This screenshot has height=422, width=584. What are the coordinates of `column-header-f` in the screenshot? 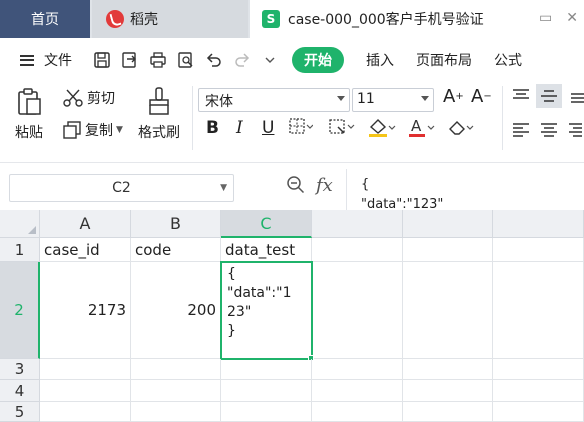 It's located at (538, 224).